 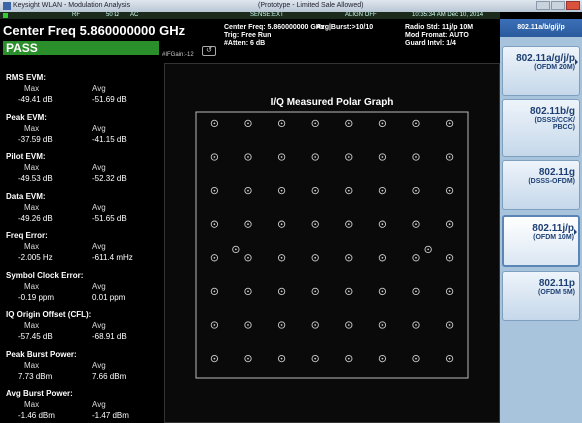 I want to click on metric-title: Freq Error:, so click(x=27, y=235).